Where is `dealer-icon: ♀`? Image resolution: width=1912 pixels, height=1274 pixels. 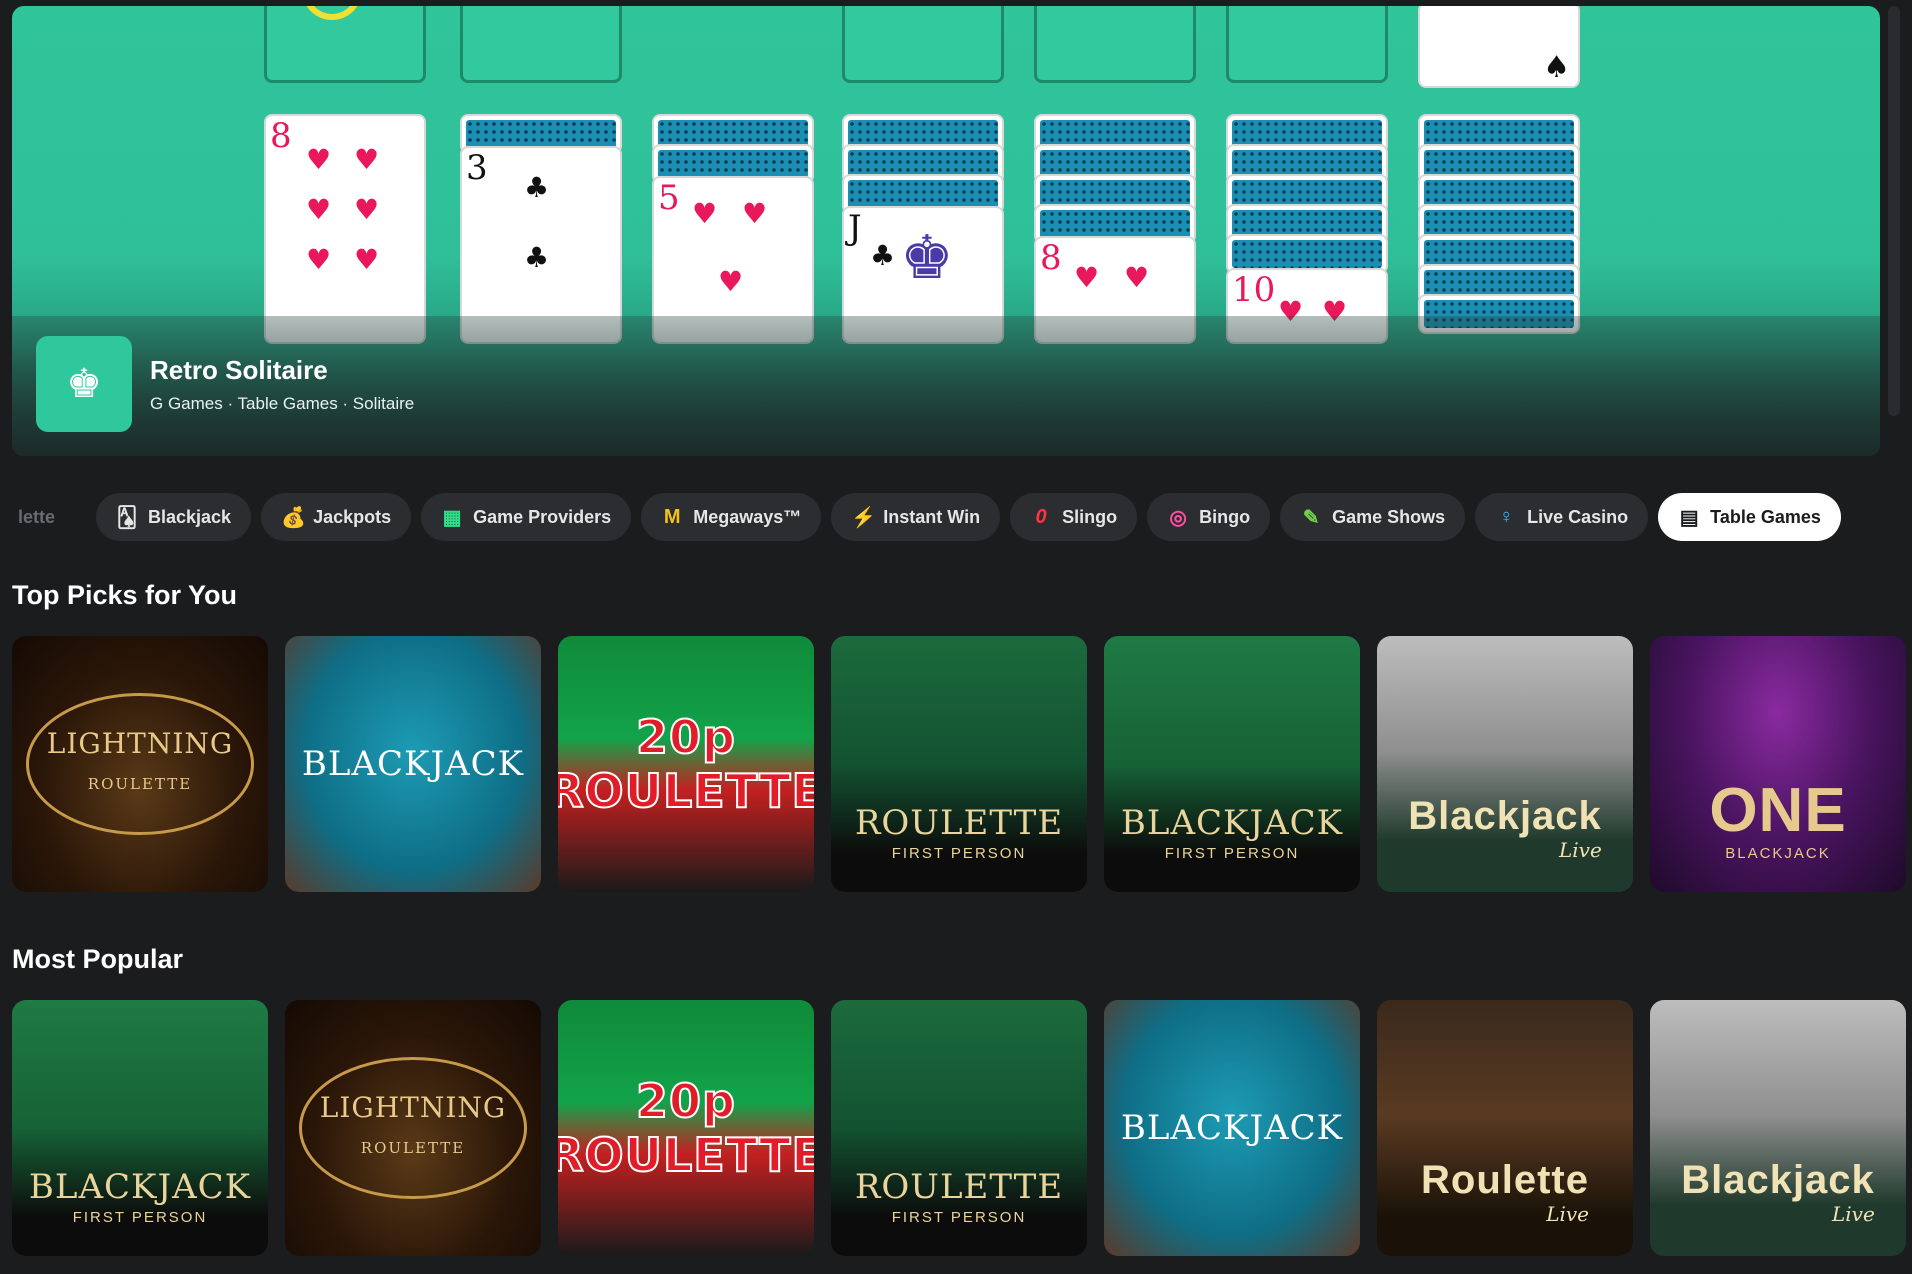 dealer-icon: ♀ is located at coordinates (1506, 516).